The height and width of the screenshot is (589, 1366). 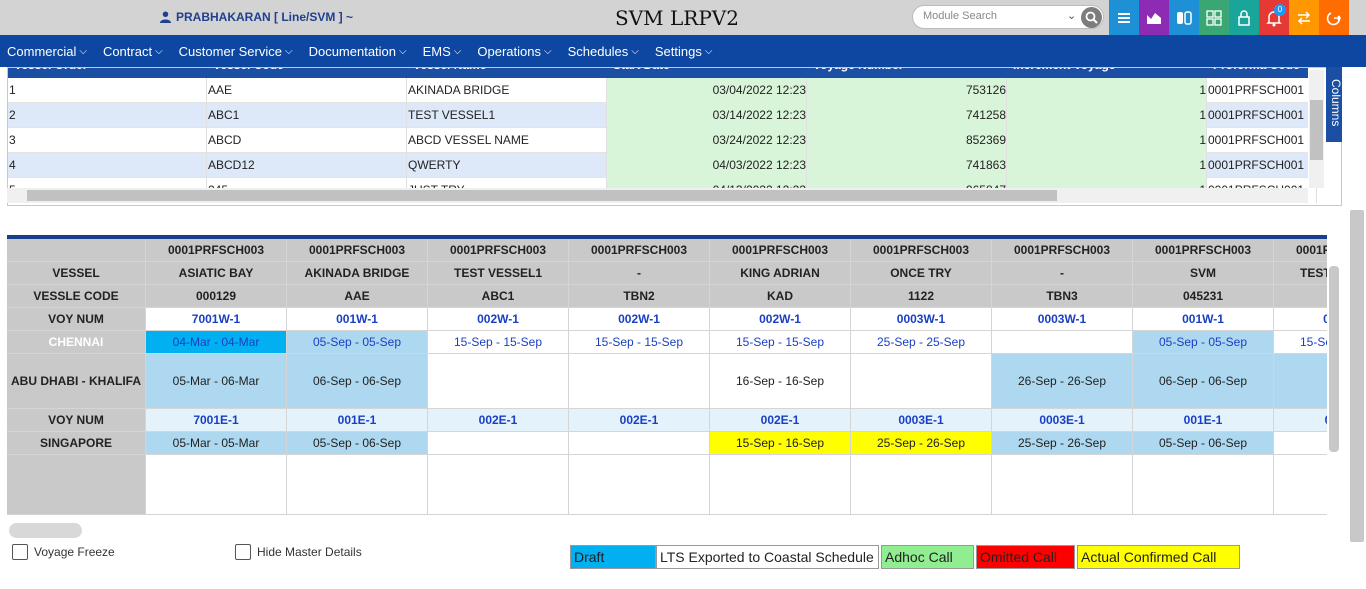 I want to click on nav-documentation: Documentation ⌵, so click(x=358, y=51).